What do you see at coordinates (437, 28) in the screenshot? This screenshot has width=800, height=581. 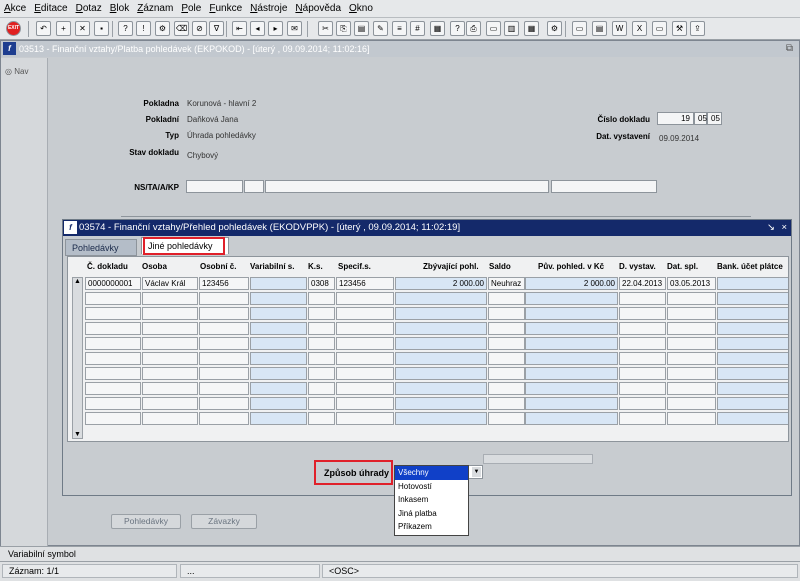 I see `grid-icon: ▦` at bounding box center [437, 28].